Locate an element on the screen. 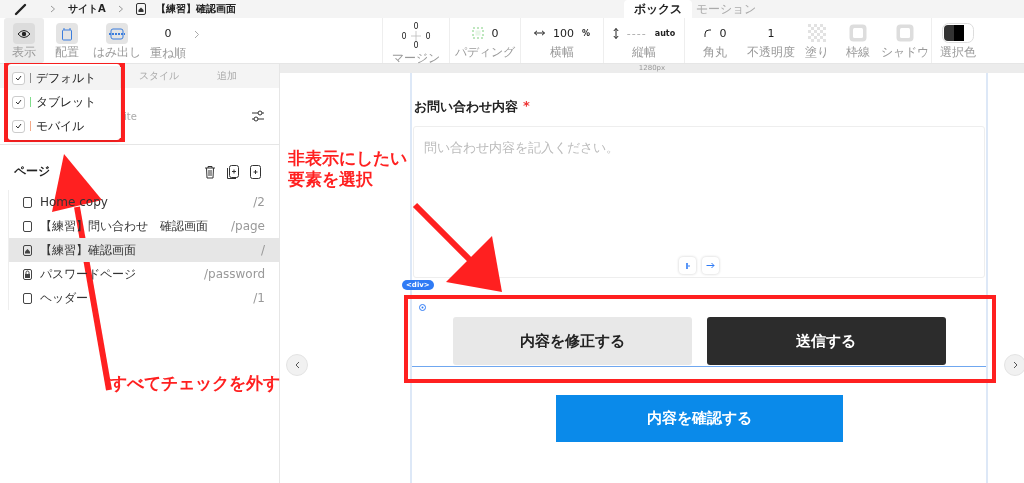  tool-label: 配置 is located at coordinates (67, 52).